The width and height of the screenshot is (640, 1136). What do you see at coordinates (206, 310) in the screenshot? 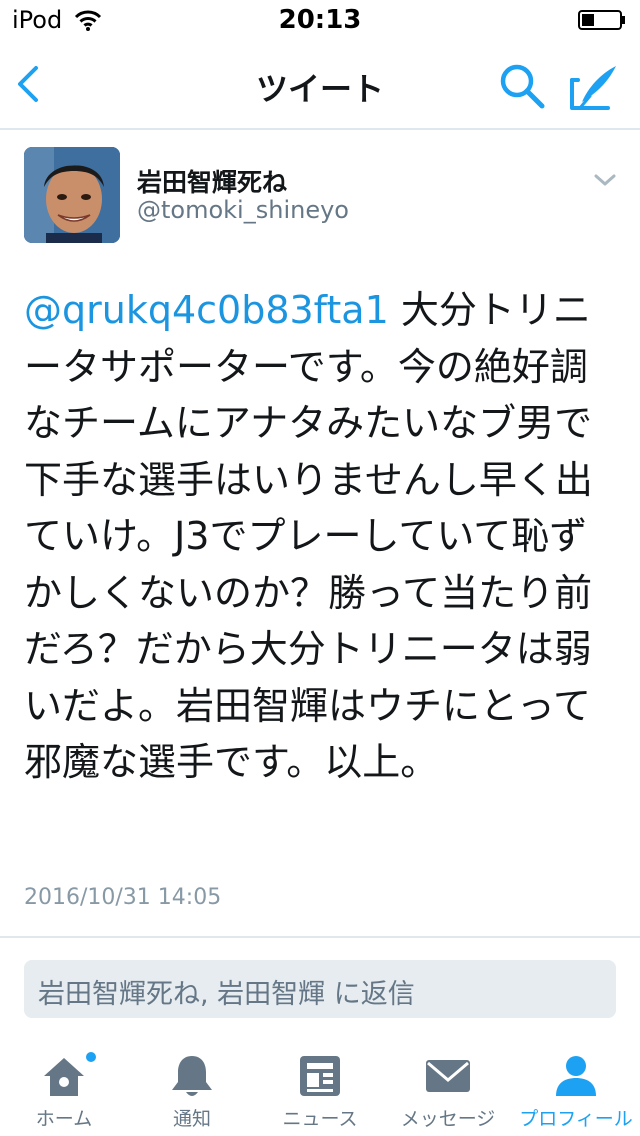
I see `mention-link: @qrukq4c0b83fta1` at bounding box center [206, 310].